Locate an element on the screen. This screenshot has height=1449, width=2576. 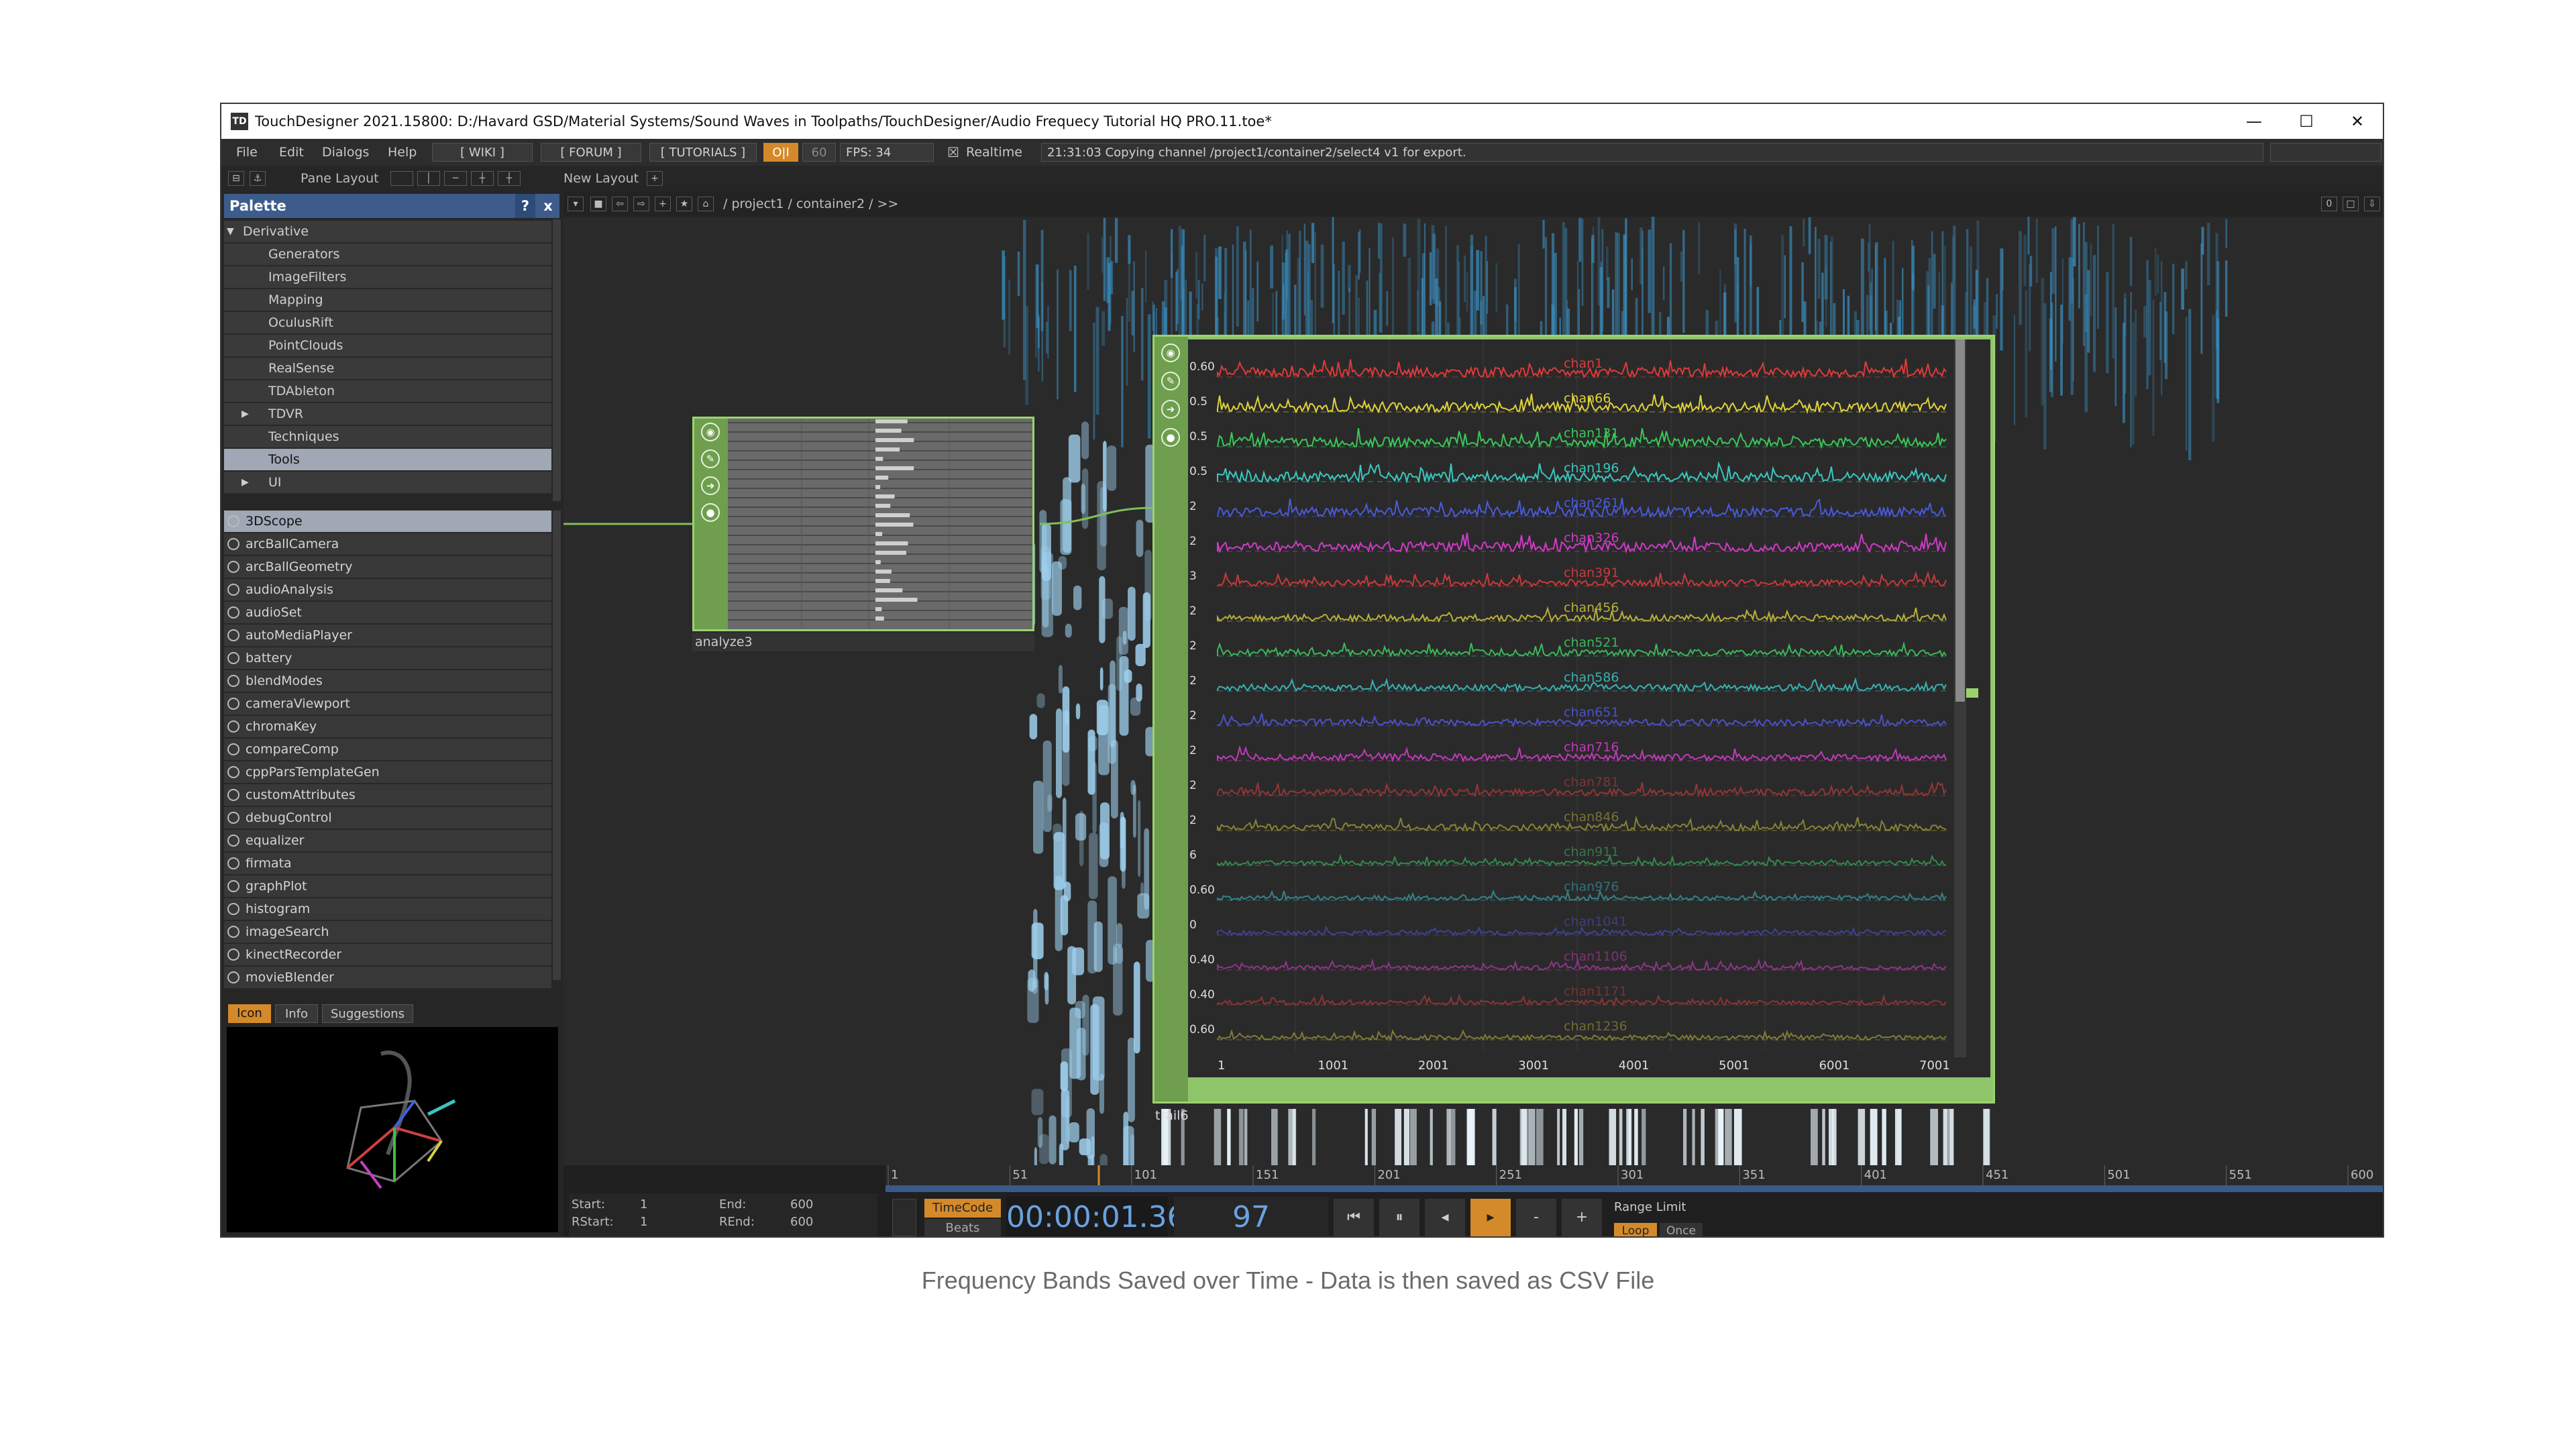
layout-4-icon: ┼ is located at coordinates (482, 178).